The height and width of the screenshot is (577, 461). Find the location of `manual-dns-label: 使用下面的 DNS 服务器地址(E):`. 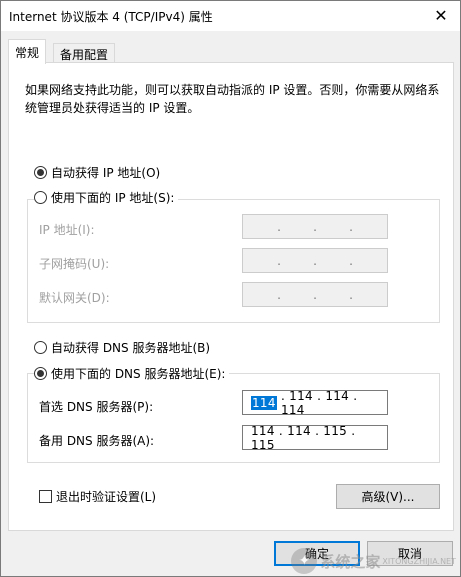

manual-dns-label: 使用下面的 DNS 服务器地址(E): is located at coordinates (138, 374).